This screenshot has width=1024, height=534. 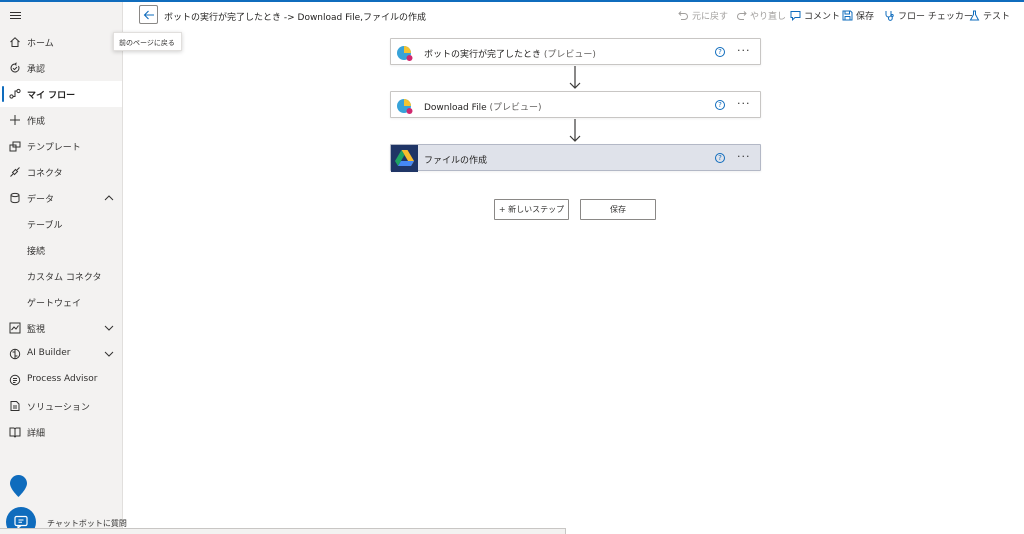 I want to click on undo-label: 元に戻す, so click(x=710, y=17).